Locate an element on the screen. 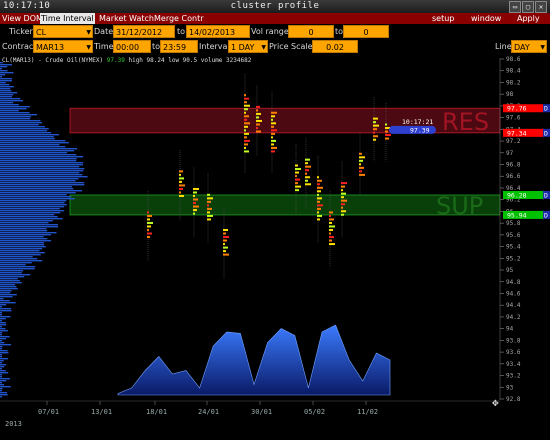 The image size is (550, 440). price-label: 95.4 is located at coordinates (513, 247).